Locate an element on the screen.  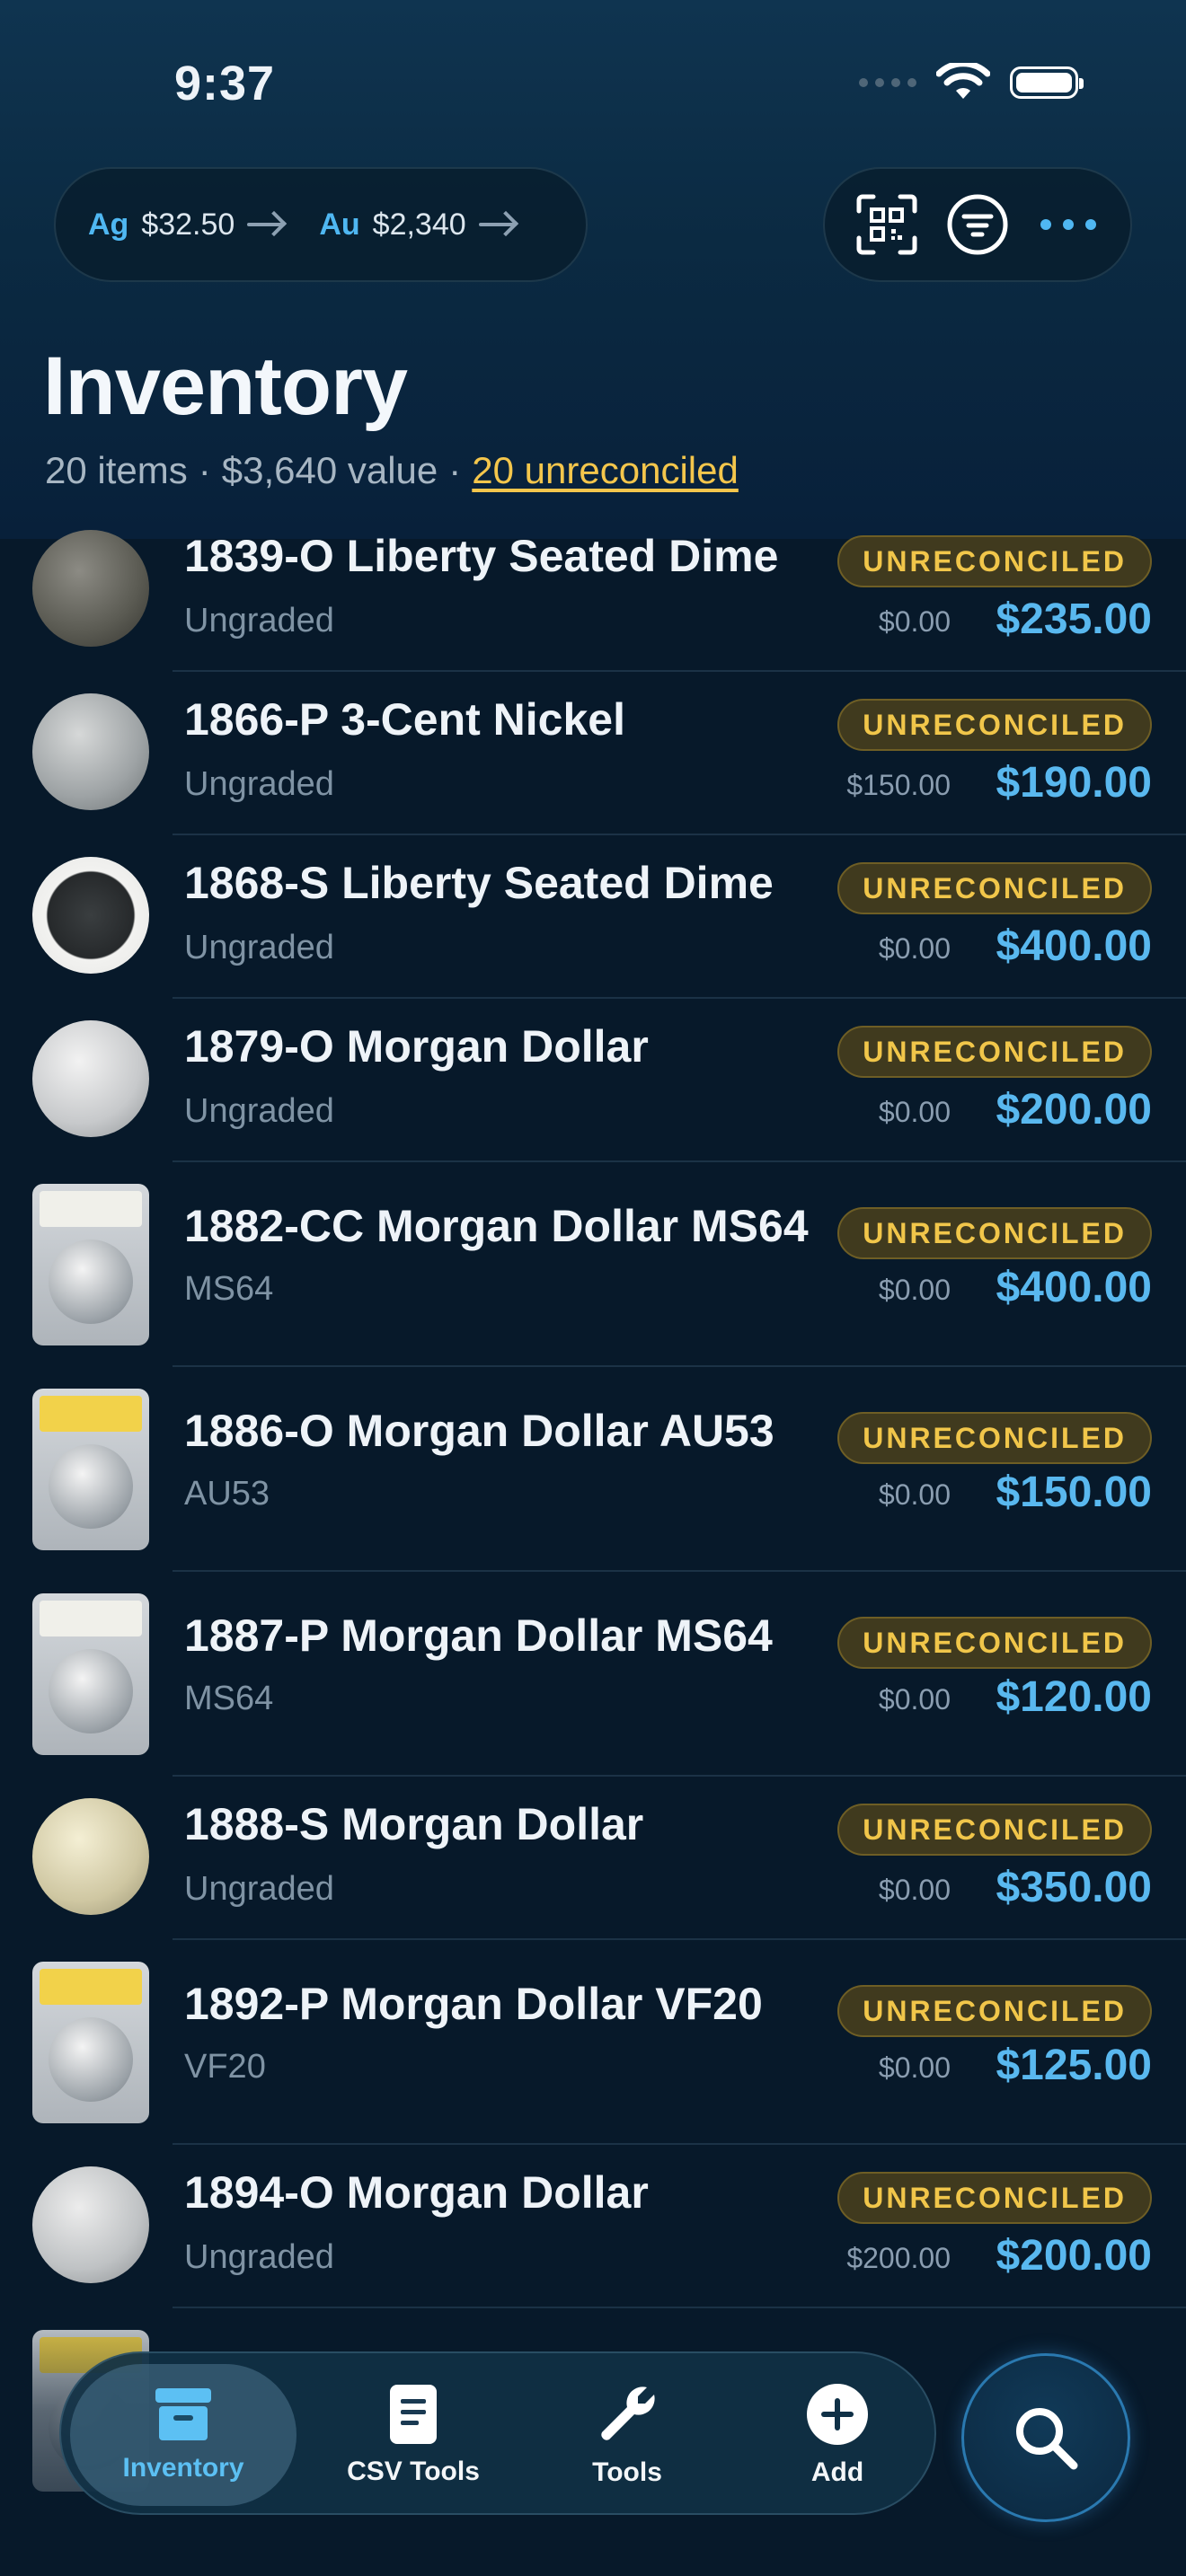
item-value: $235.00 is located at coordinates (1074, 619).